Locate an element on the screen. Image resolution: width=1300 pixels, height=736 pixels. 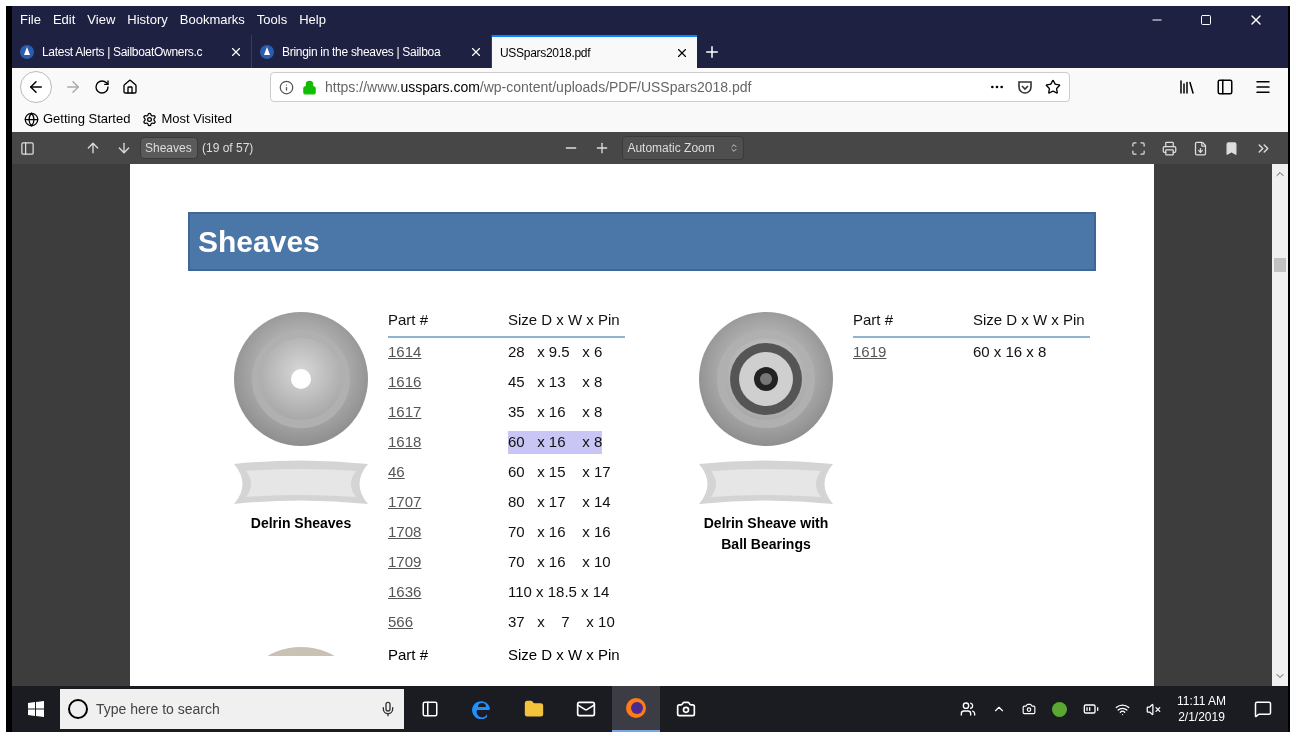
reload-icon is located at coordinates (102, 87).